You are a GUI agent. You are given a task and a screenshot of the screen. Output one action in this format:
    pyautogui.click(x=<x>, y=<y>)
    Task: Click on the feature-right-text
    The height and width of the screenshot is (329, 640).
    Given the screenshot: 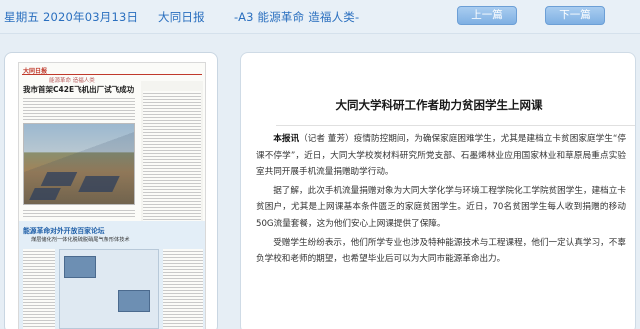 What is the action you would take?
    pyautogui.click(x=183, y=289)
    